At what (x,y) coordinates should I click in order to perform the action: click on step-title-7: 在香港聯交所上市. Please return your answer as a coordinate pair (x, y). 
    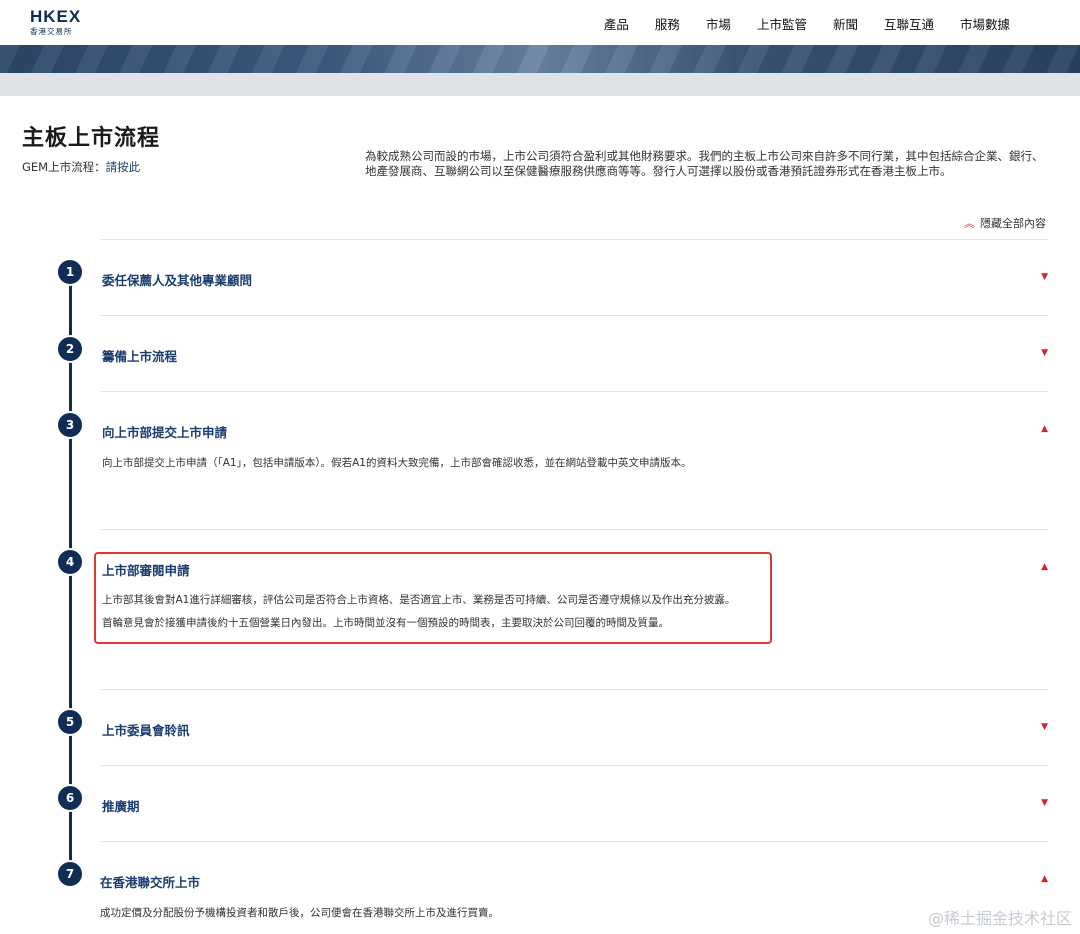
    Looking at the image, I should click on (150, 881).